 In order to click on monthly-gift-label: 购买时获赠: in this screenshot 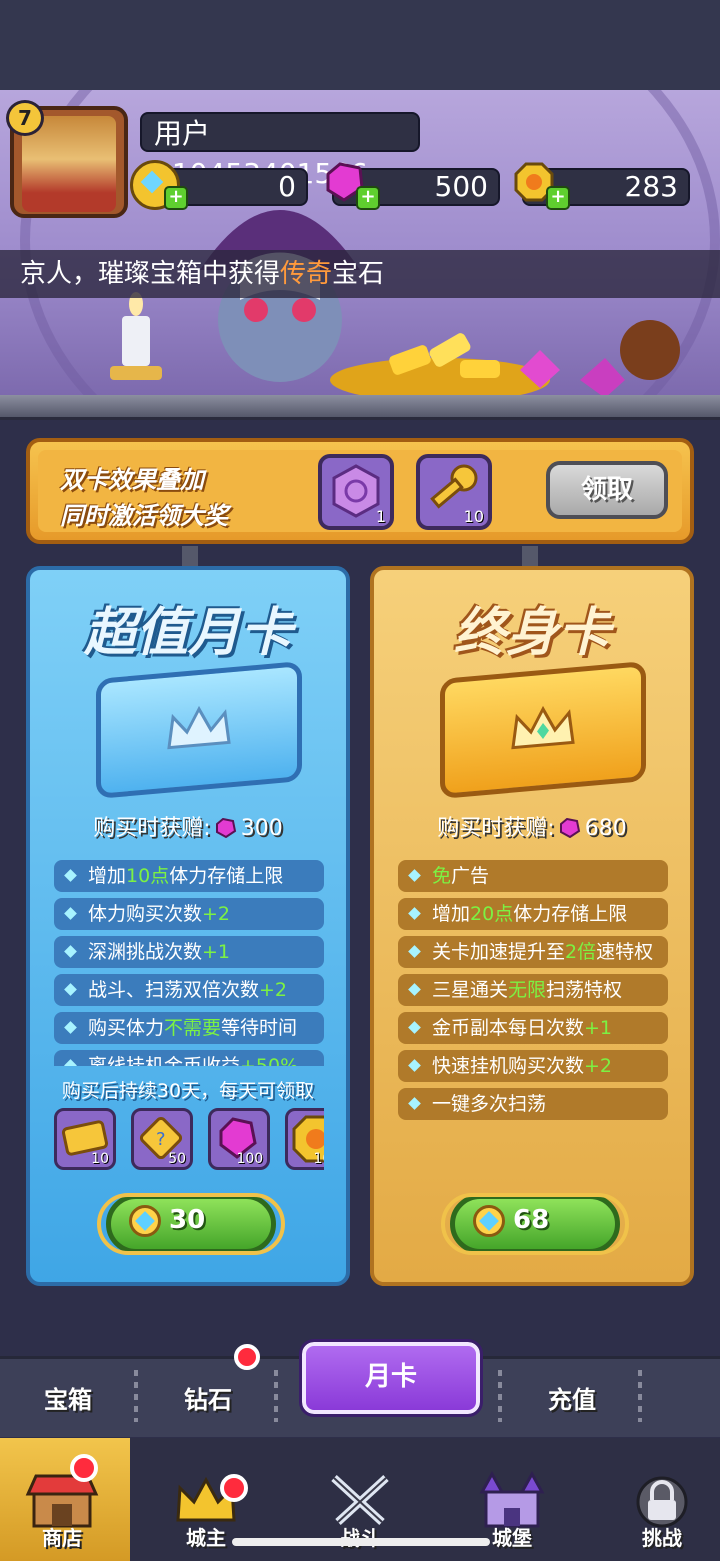, I will do `click(152, 828)`.